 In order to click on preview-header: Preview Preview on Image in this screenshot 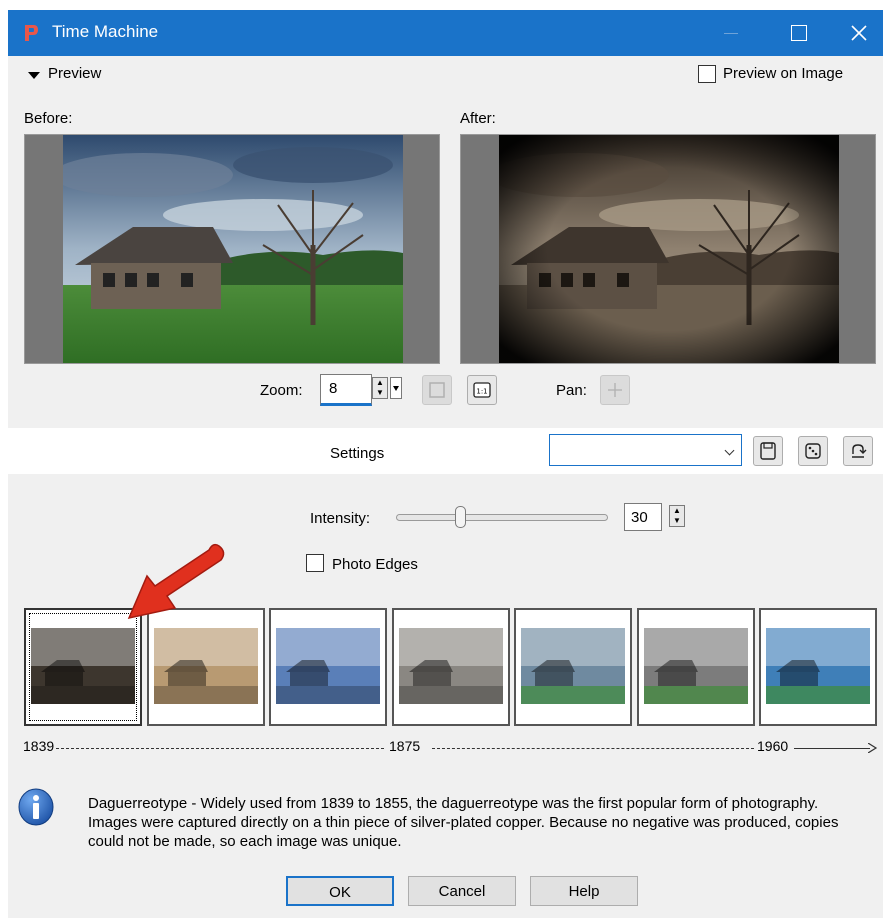, I will do `click(445, 75)`.